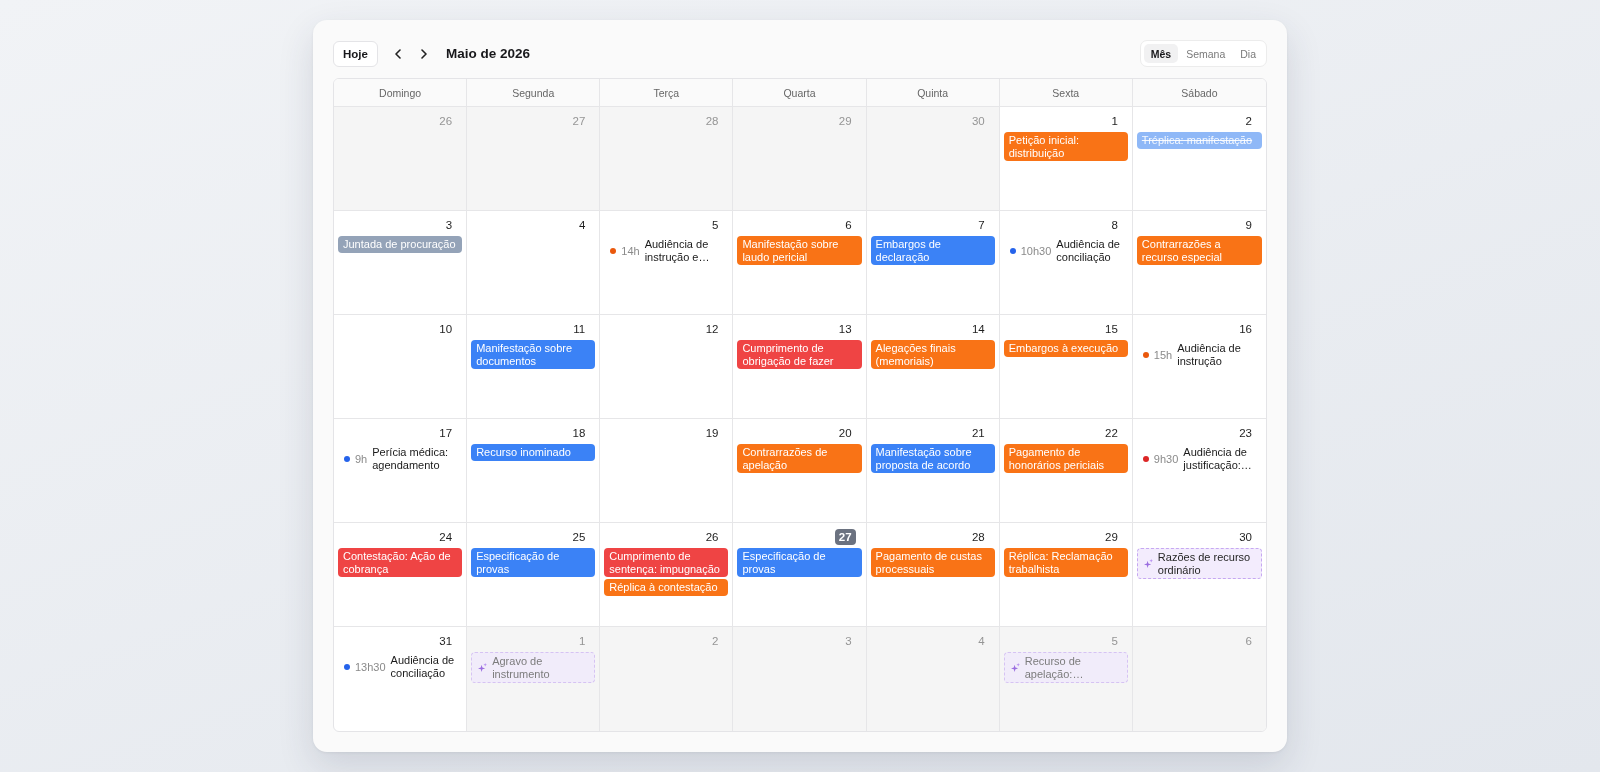 The height and width of the screenshot is (772, 1600). Describe the element at coordinates (1111, 329) in the screenshot. I see `day-number: 15` at that location.